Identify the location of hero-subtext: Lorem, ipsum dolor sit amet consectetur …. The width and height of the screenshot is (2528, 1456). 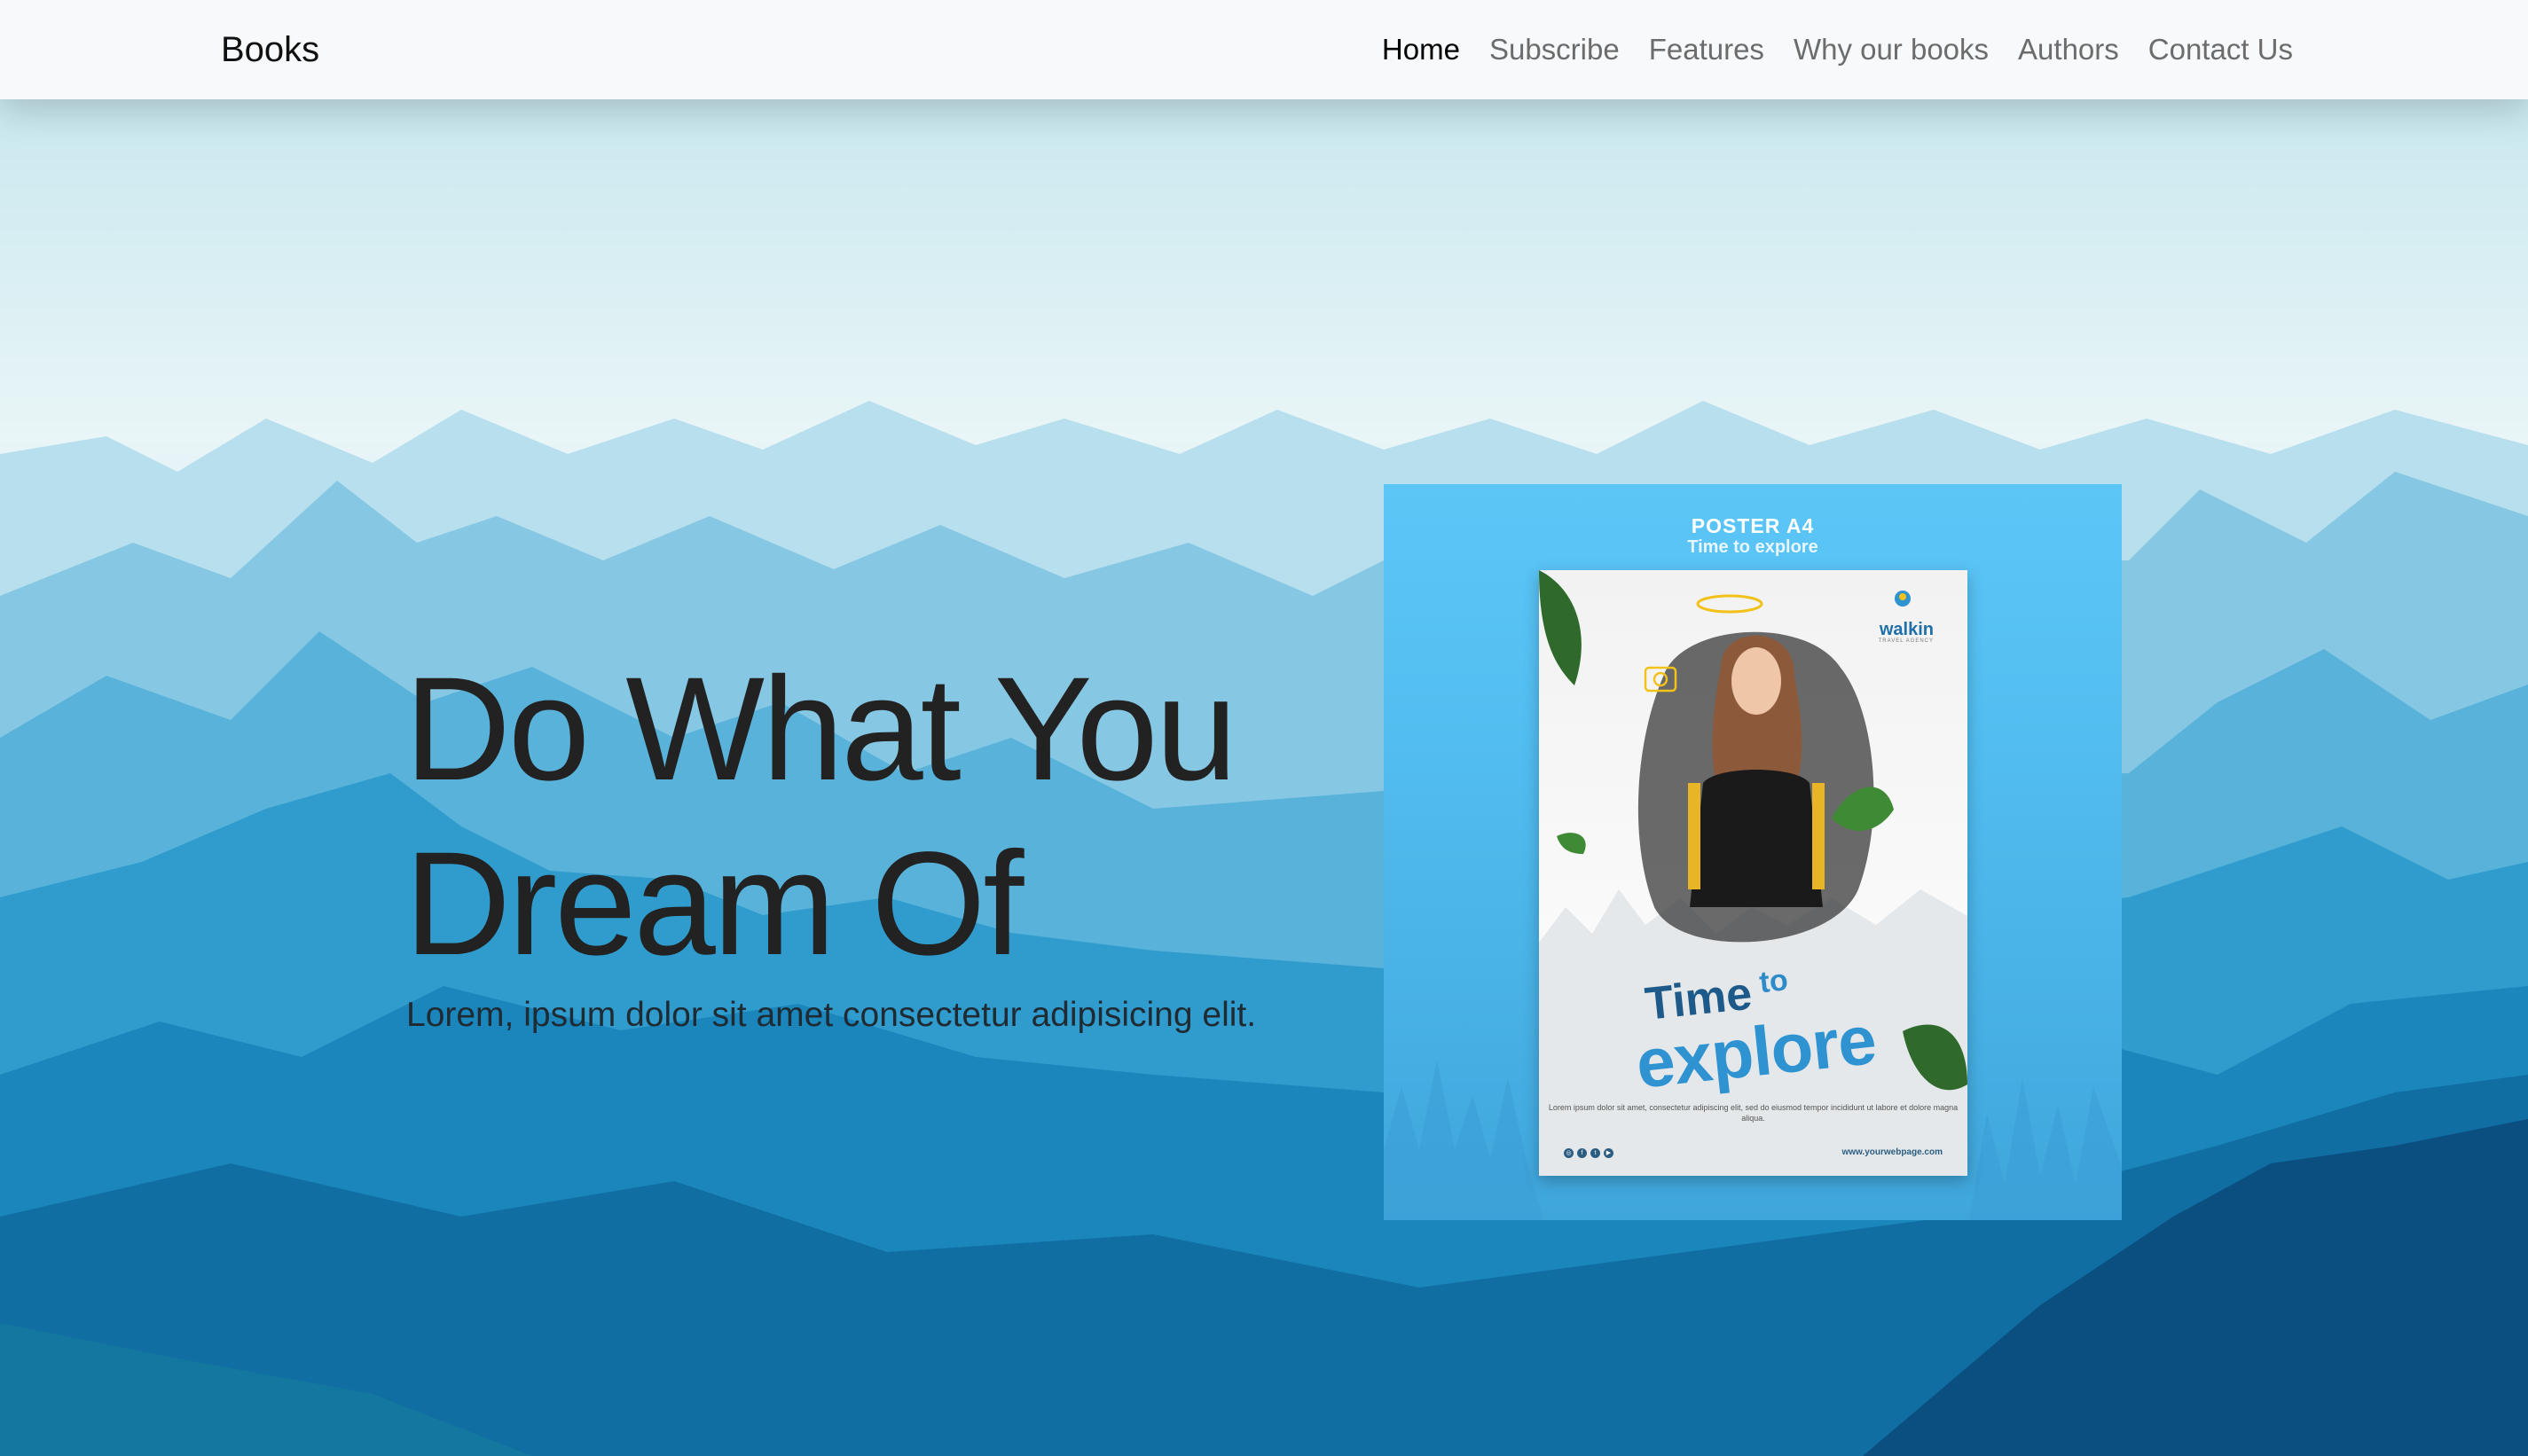
(831, 1015).